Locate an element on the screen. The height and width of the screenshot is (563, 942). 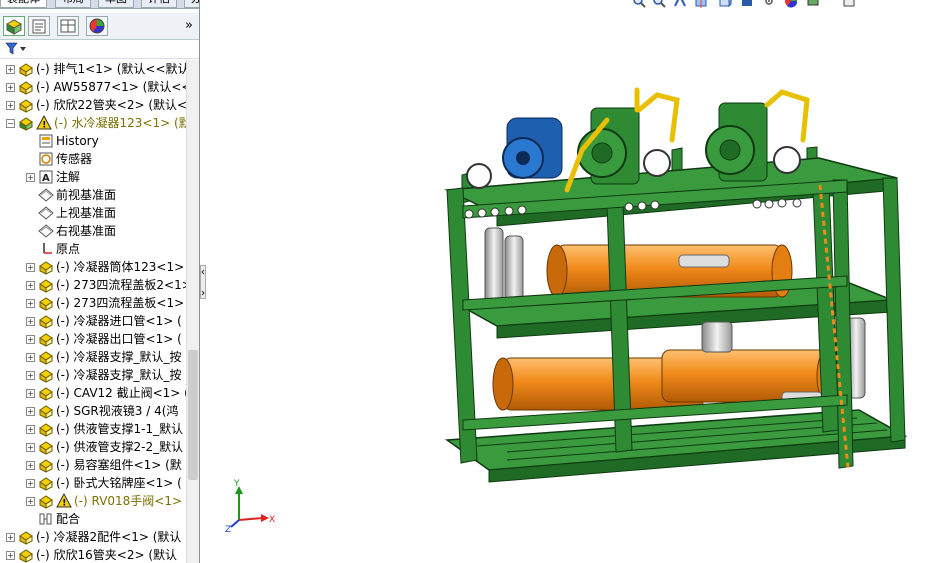
pump-motor is located at coordinates (514, 153).